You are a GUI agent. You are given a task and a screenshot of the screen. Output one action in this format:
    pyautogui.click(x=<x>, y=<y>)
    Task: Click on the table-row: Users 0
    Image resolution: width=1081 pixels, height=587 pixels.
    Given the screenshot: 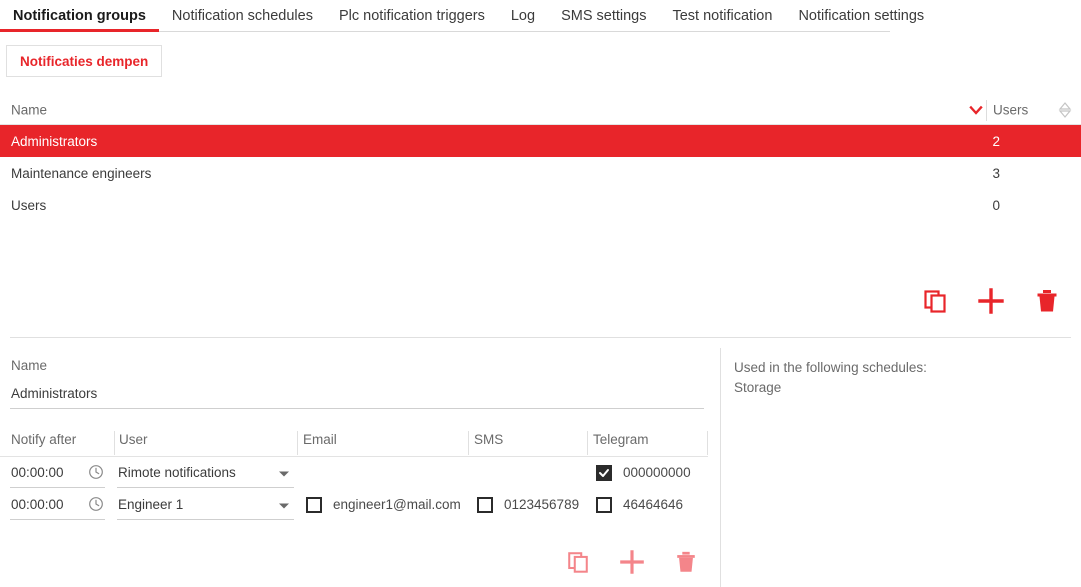 What is the action you would take?
    pyautogui.click(x=540, y=205)
    